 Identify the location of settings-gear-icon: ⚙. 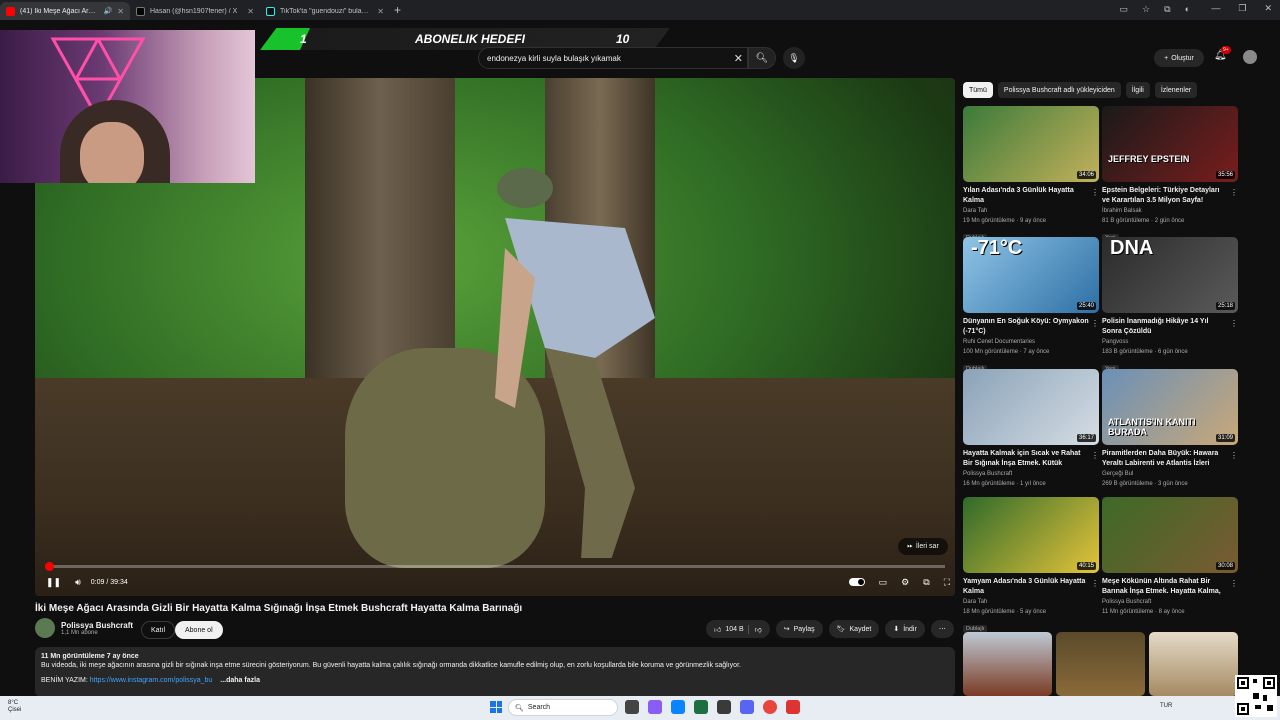
(905, 582).